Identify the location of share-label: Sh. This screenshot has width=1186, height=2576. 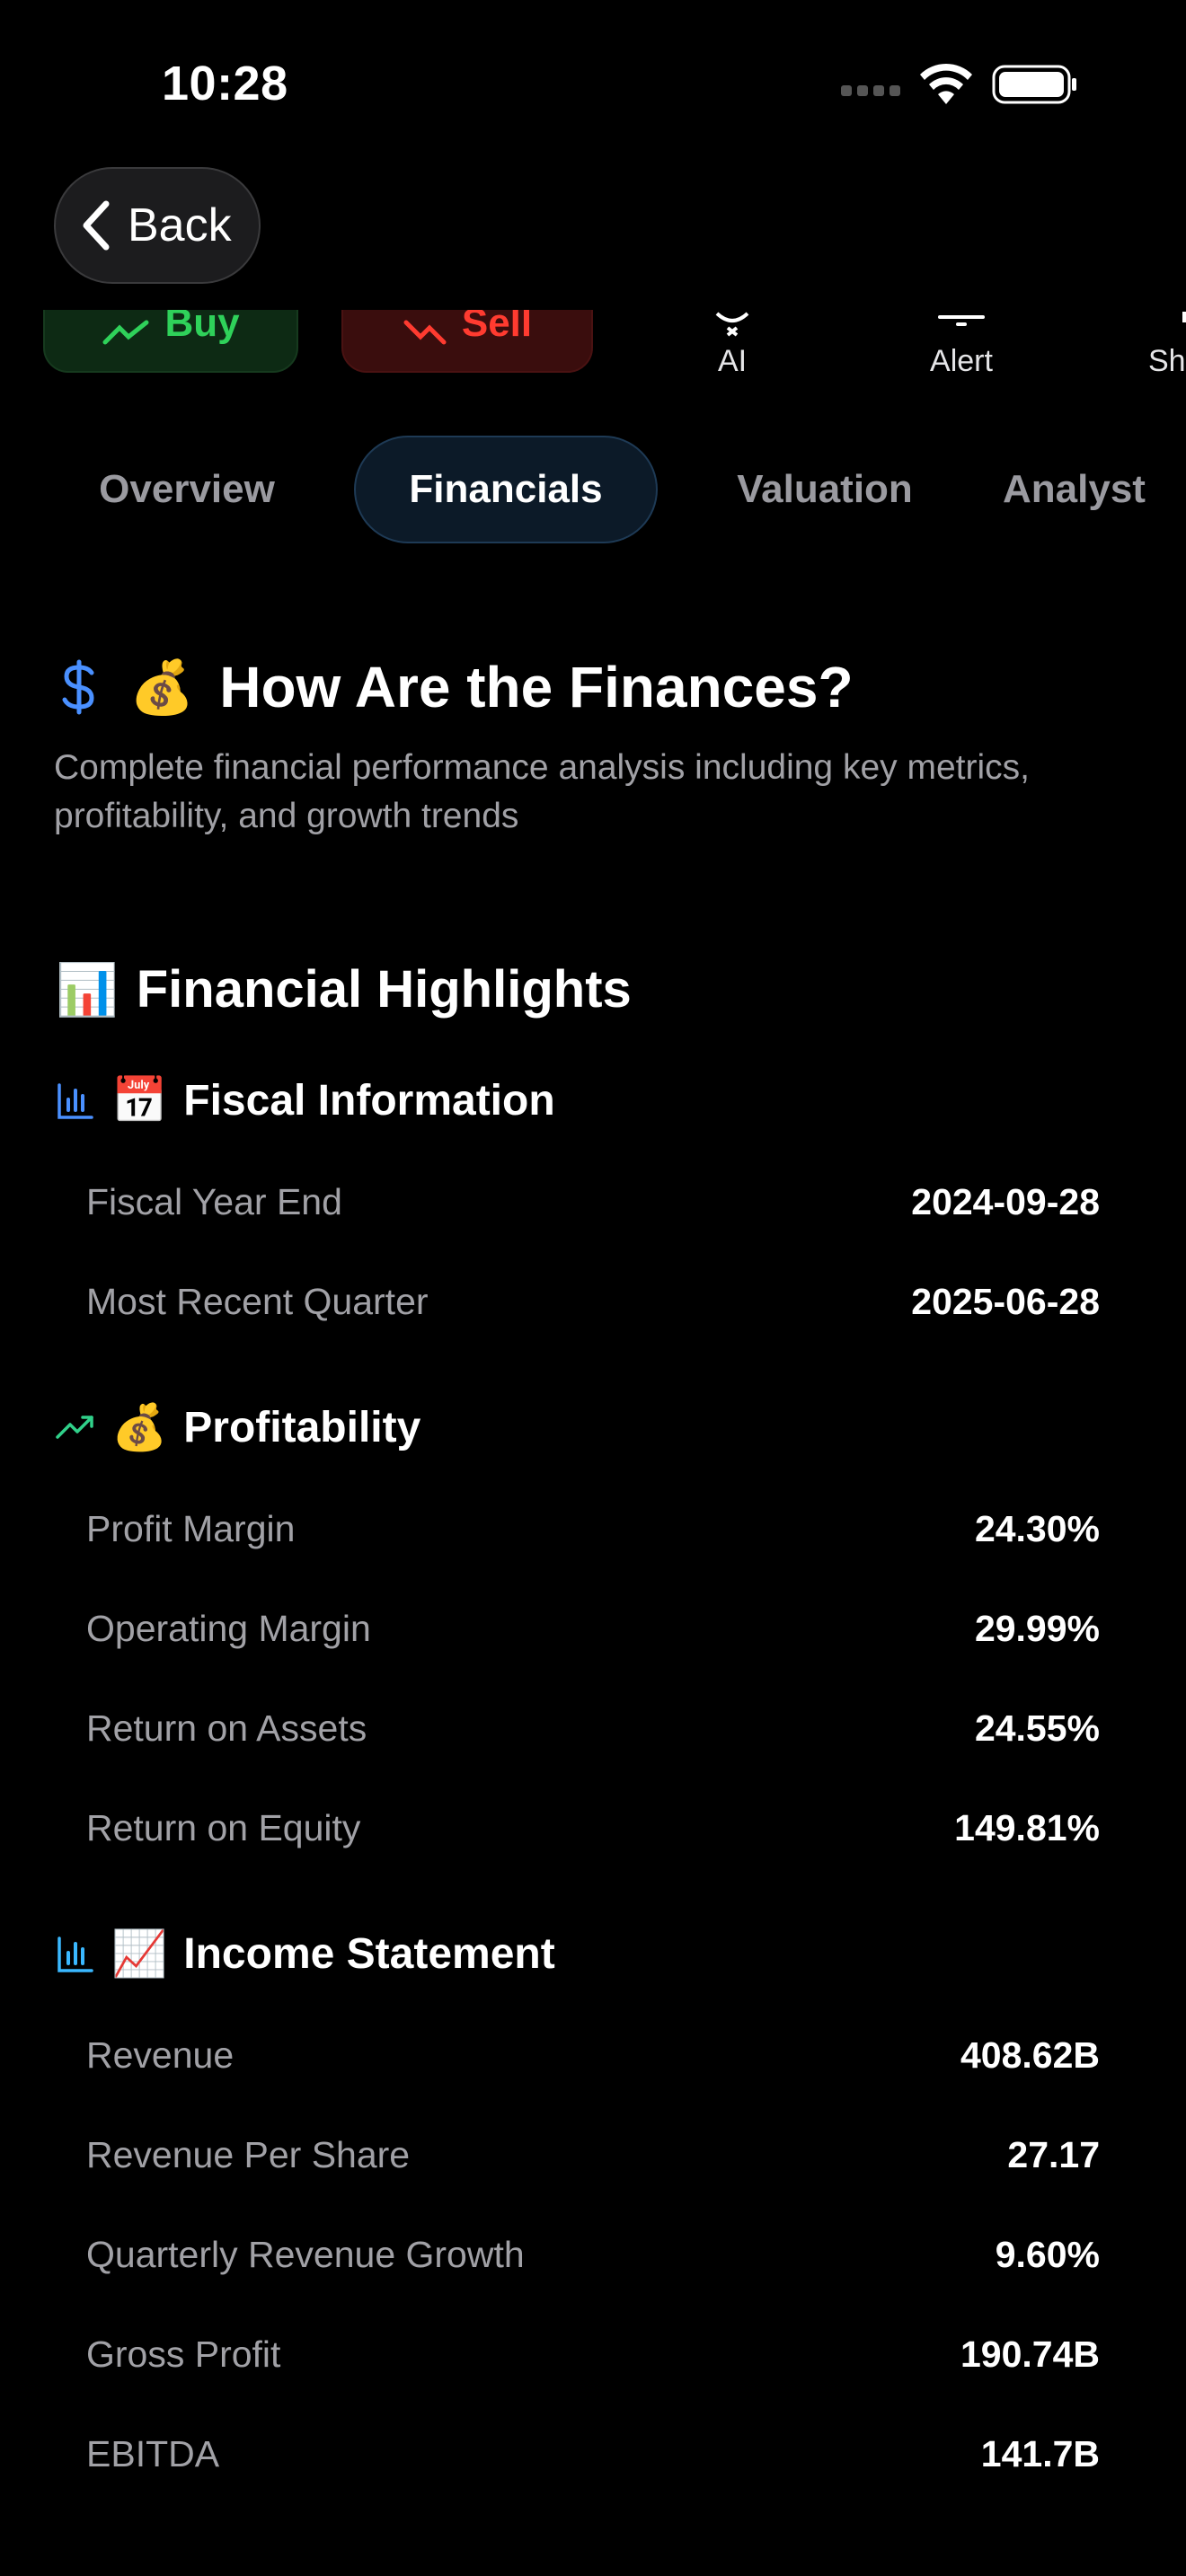
(1167, 361).